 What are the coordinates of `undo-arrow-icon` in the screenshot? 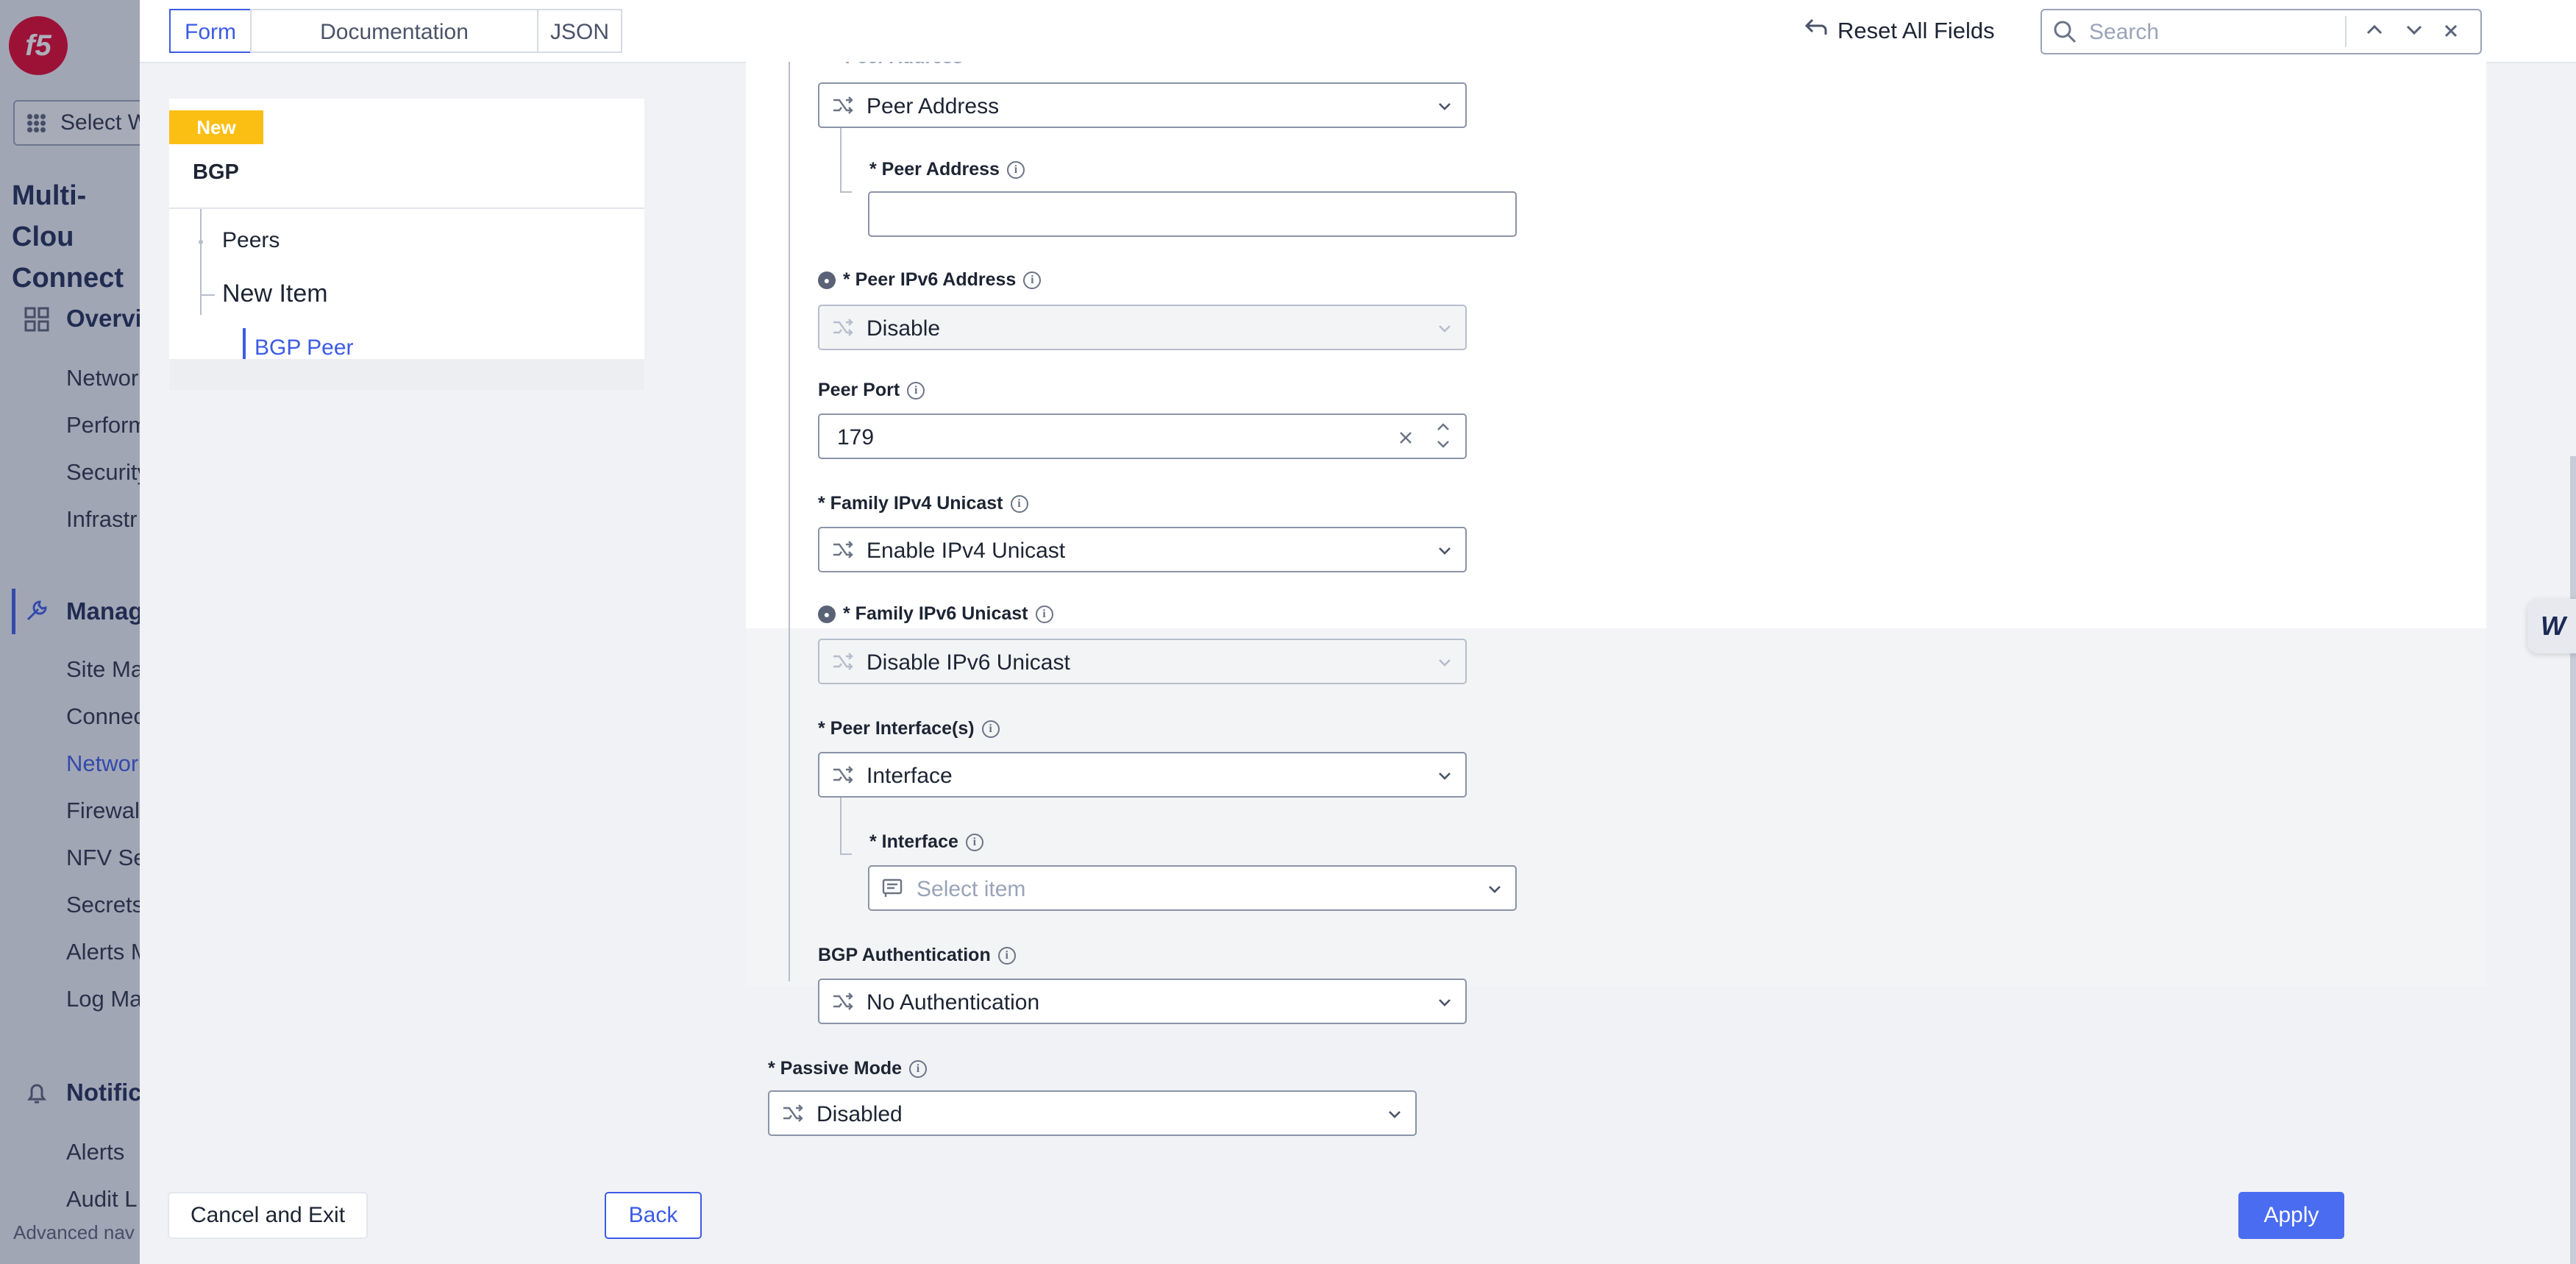 It's located at (1816, 31).